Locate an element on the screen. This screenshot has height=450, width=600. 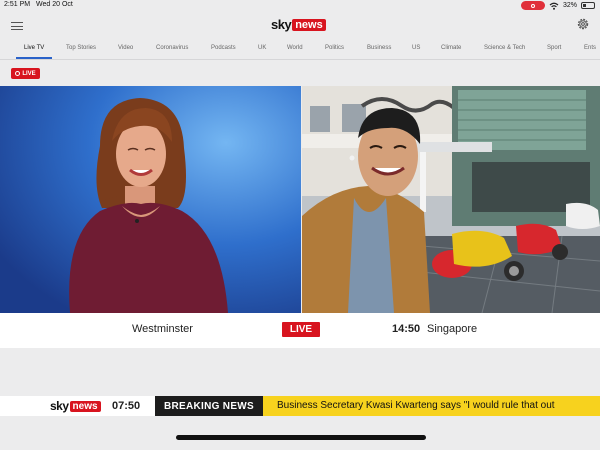
sky-news-logo: sky news is located at coordinates (298, 25).